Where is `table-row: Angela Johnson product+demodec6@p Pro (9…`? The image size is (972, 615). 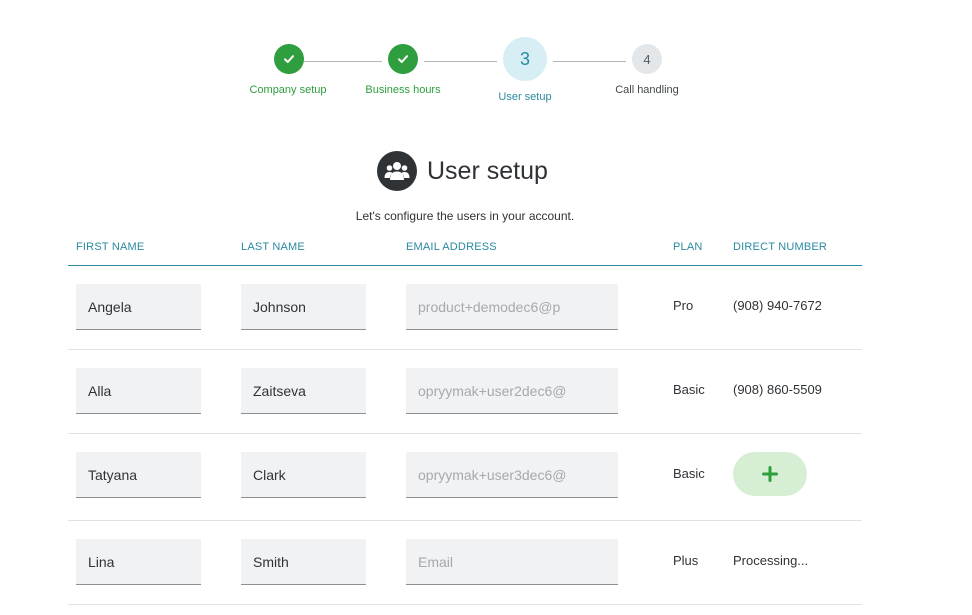
table-row: Angela Johnson product+demodec6@p Pro (9… is located at coordinates (465, 308).